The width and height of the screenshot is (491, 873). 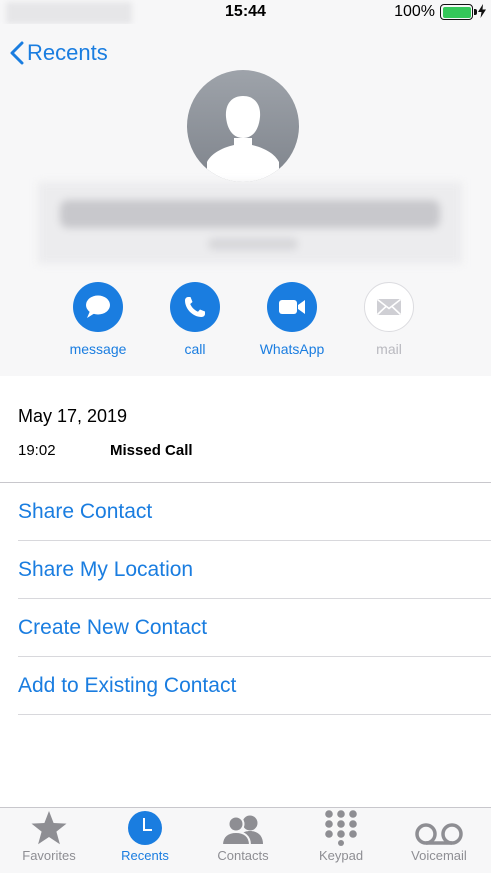 I want to click on battery-icon, so click(x=458, y=12).